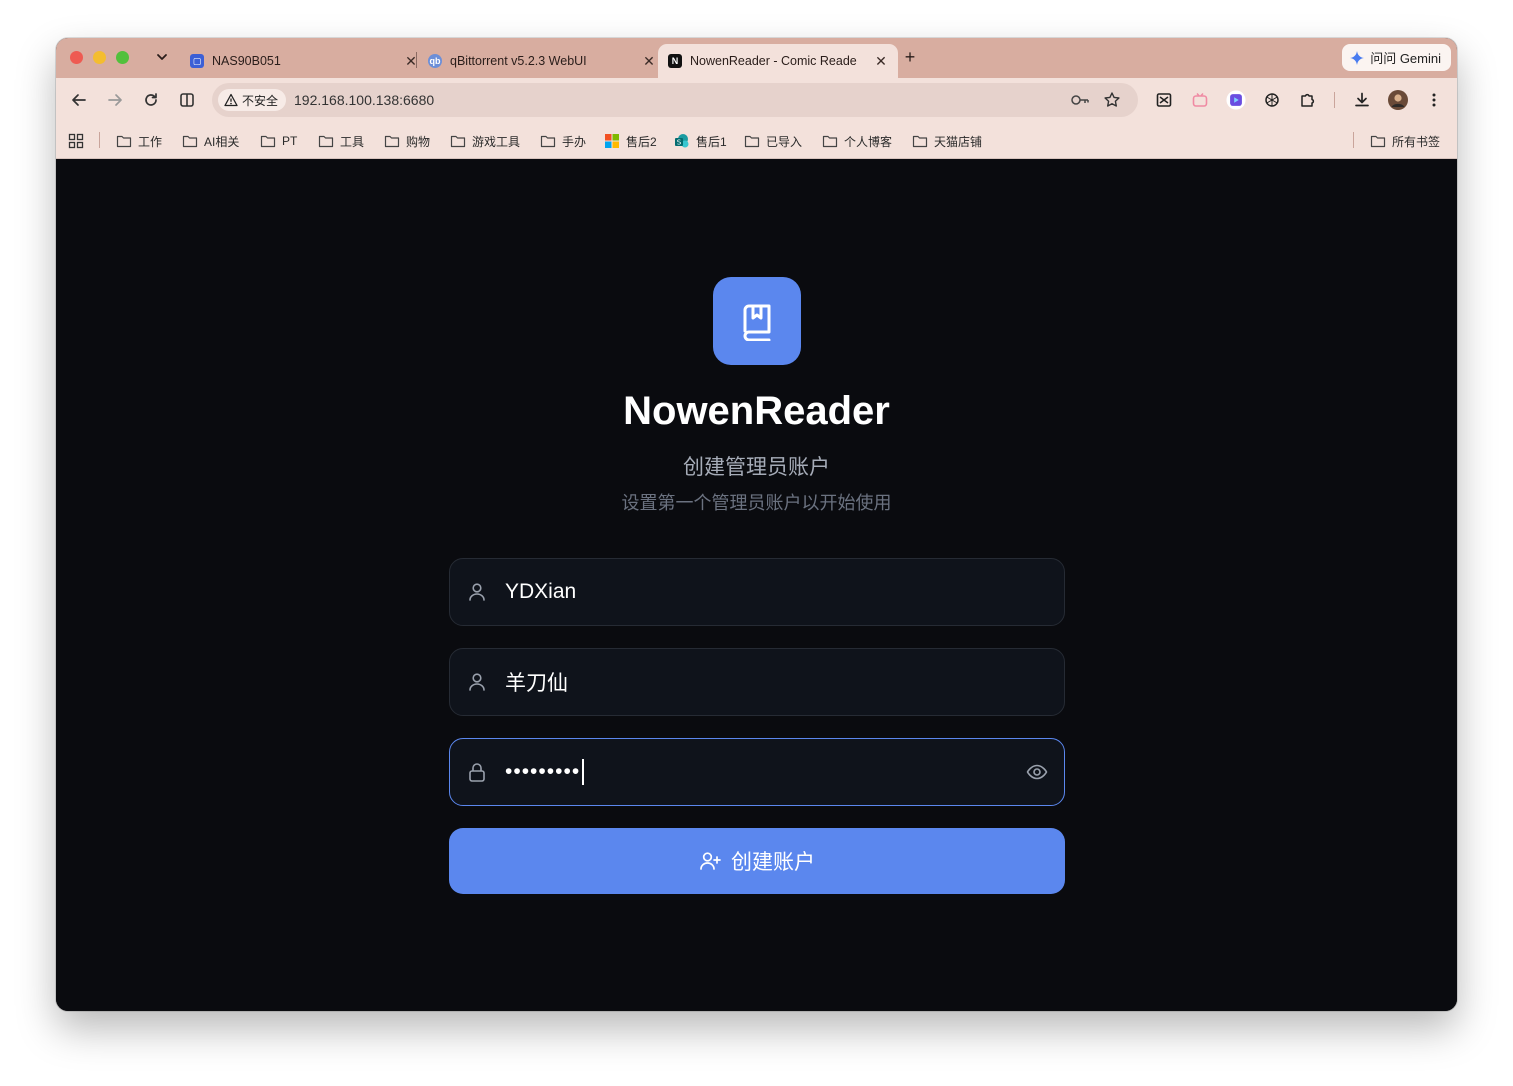  I want to click on forward-arrow-icon, so click(115, 100).